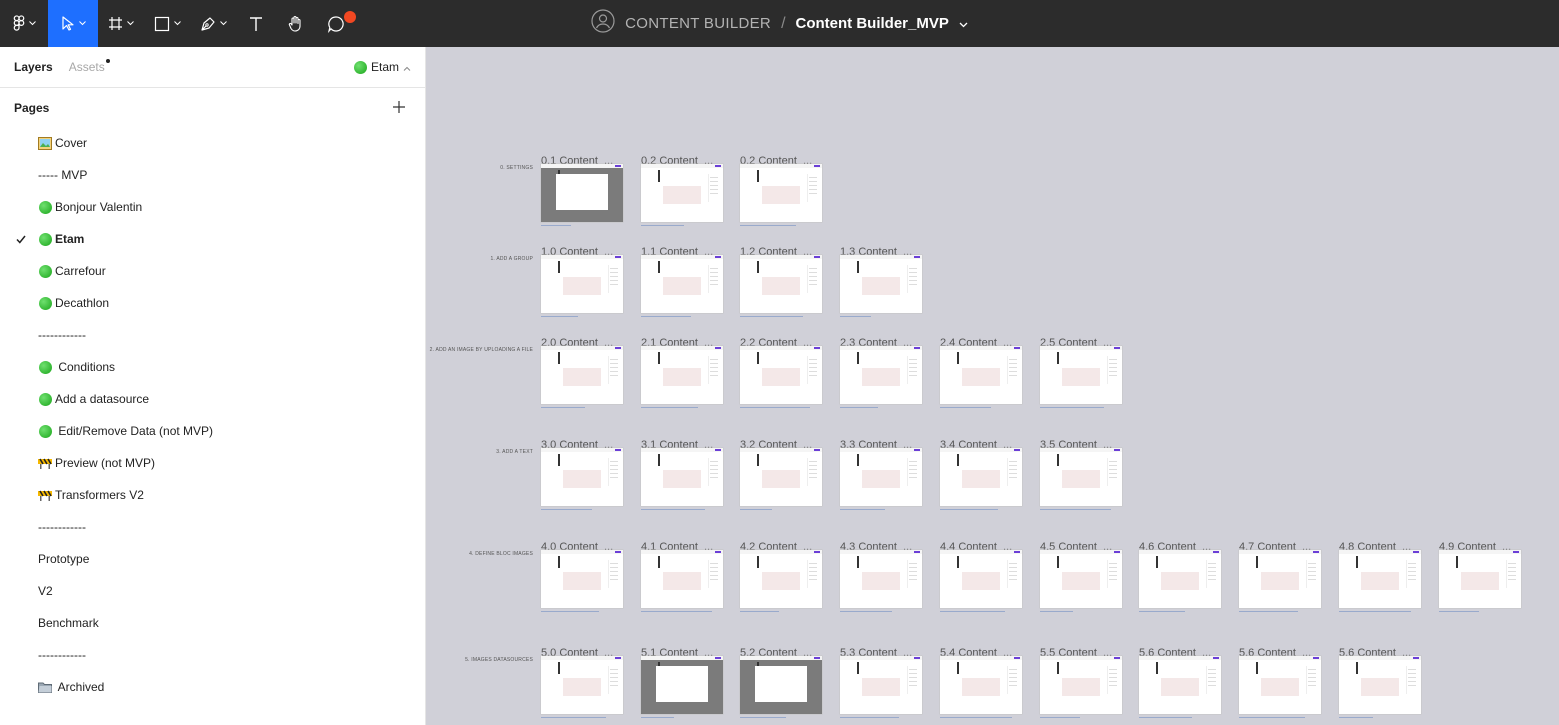 This screenshot has width=1559, height=725. I want to click on page-item: V2, so click(212, 591).